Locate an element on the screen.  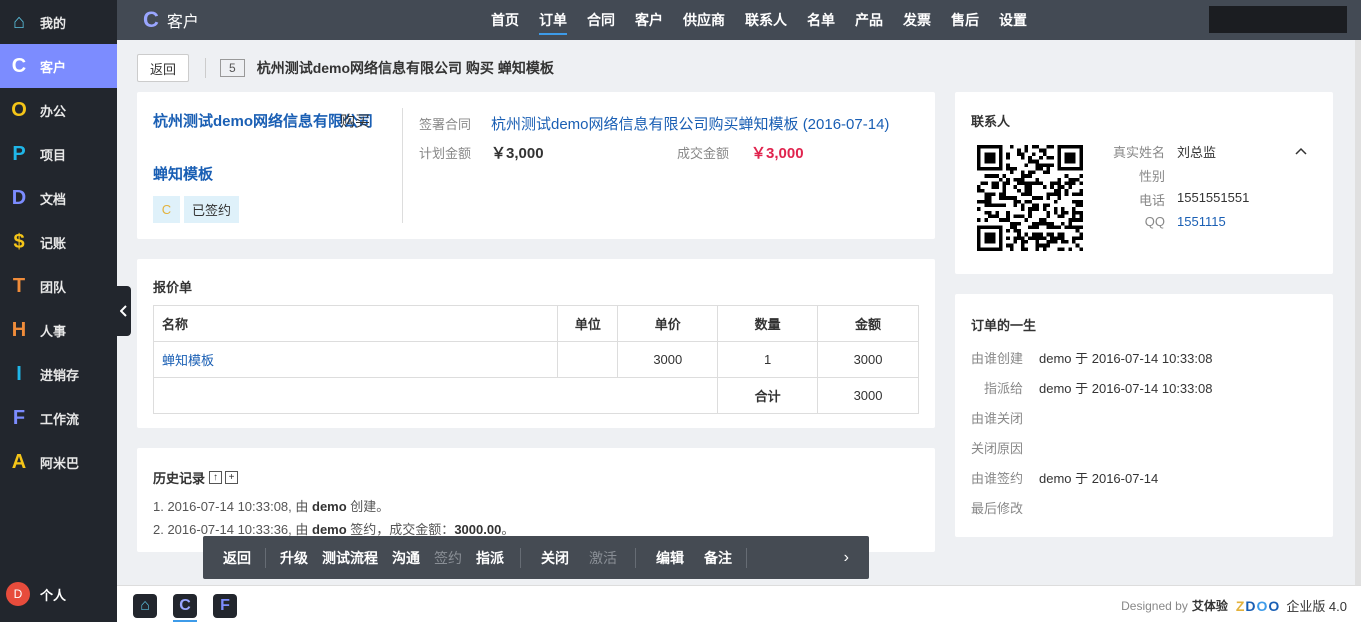
contract-row: 签署合同 杭州测试demo网络信息有限公司购买蝉知模板 (2016-07-14) is located at coordinates (654, 123).